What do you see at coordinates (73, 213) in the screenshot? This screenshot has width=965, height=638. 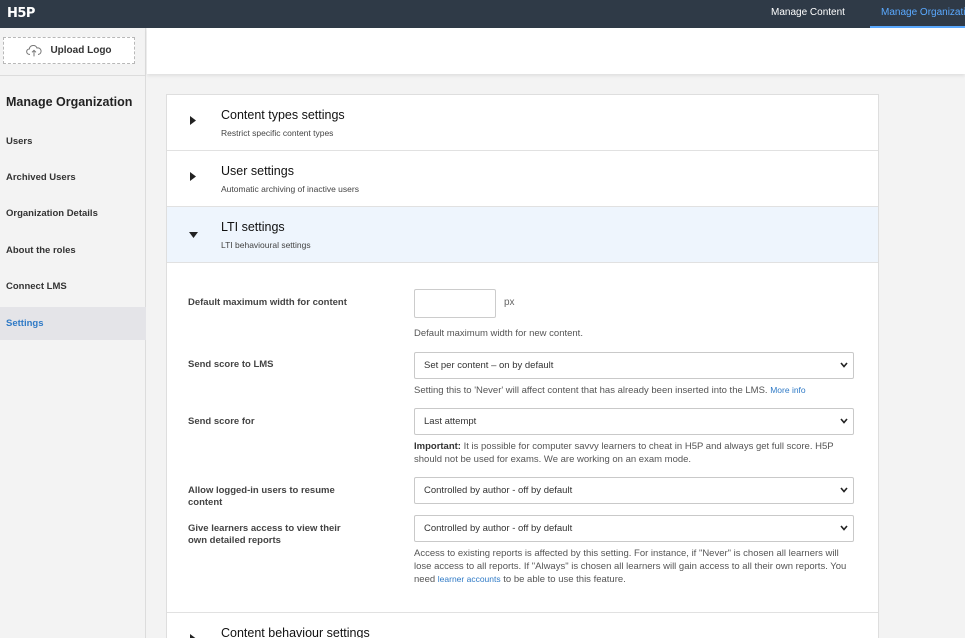 I see `sidebar-item-organization-details: Organization Details` at bounding box center [73, 213].